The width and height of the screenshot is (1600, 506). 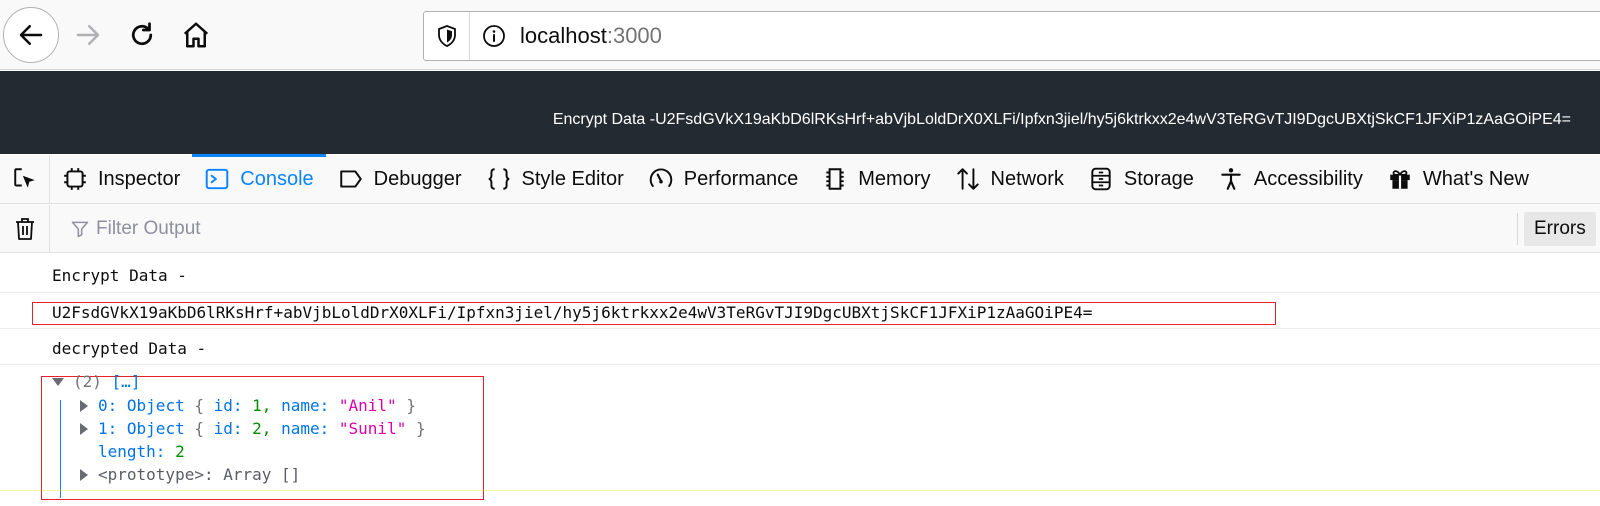 I want to click on tab-style-editor: Style Editor, so click(x=555, y=179).